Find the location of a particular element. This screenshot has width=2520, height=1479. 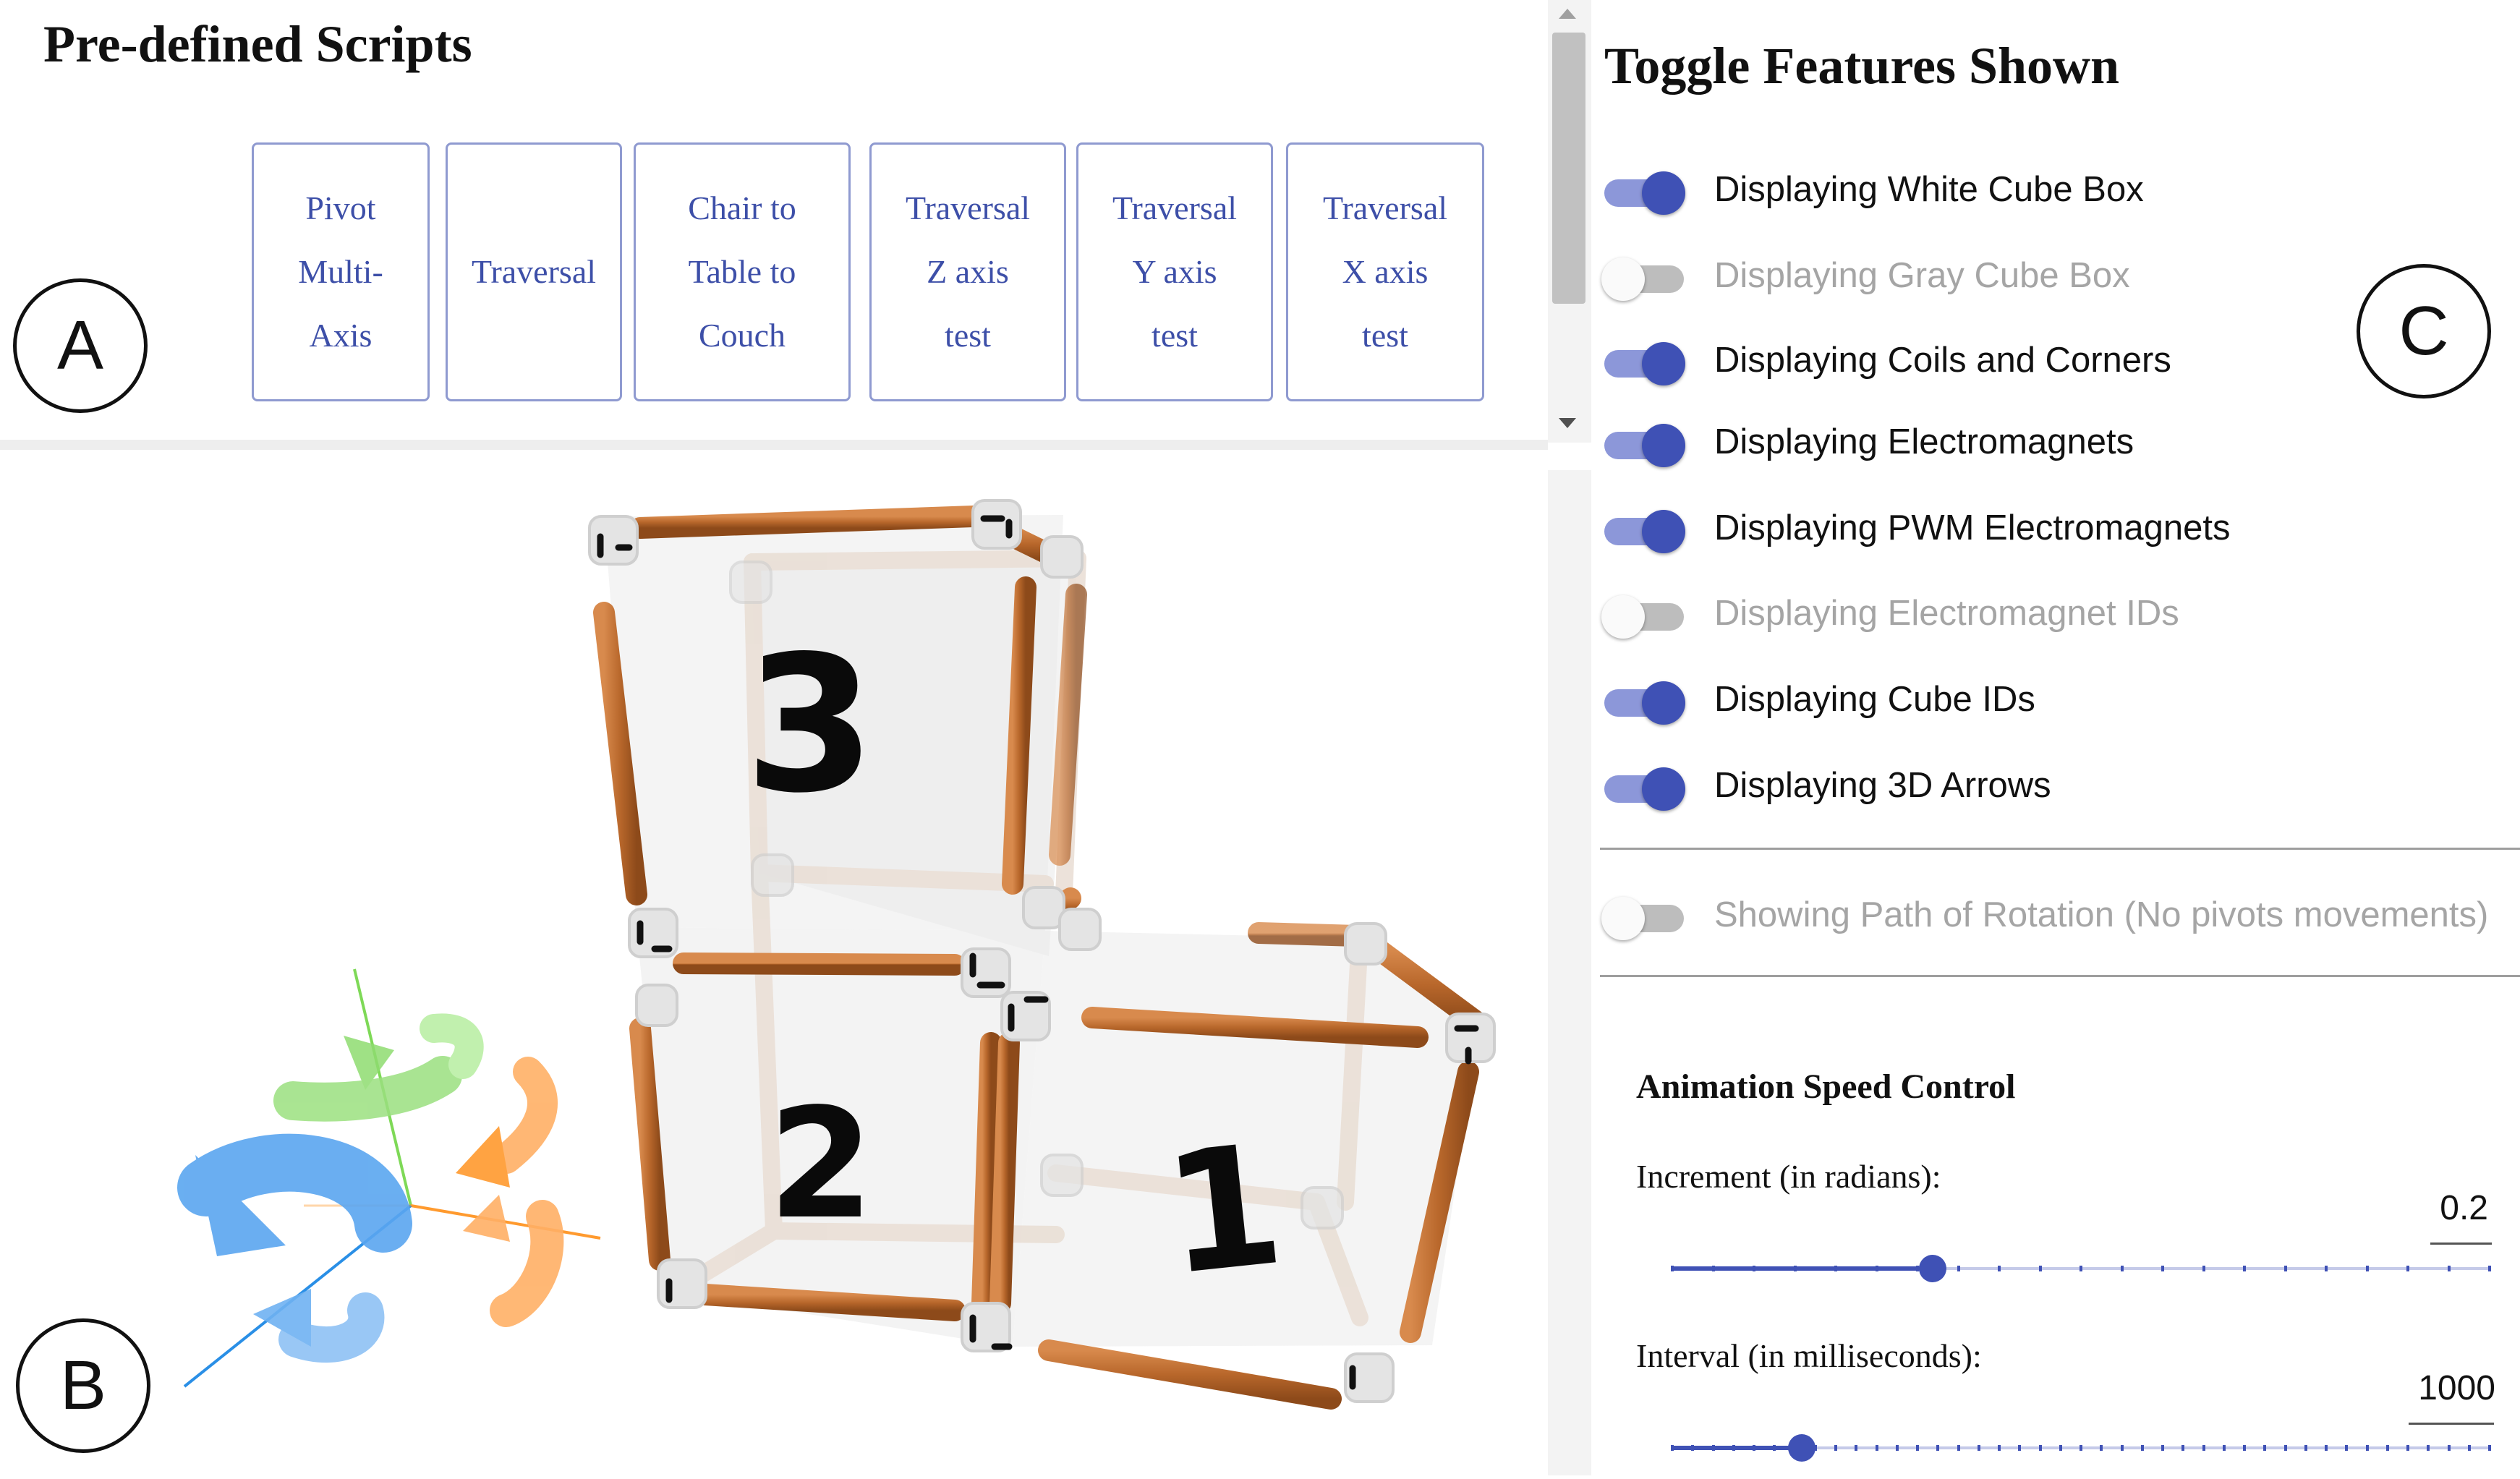

cube-id-3: 3 is located at coordinates (810, 725).